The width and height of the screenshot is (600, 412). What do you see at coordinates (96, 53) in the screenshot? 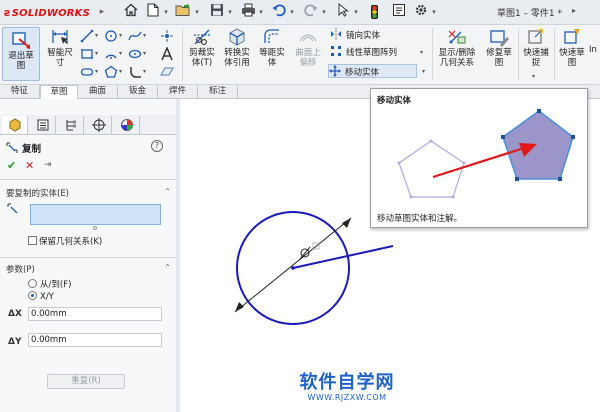
I see `rectangle-dropdown-icon: ▾` at bounding box center [96, 53].